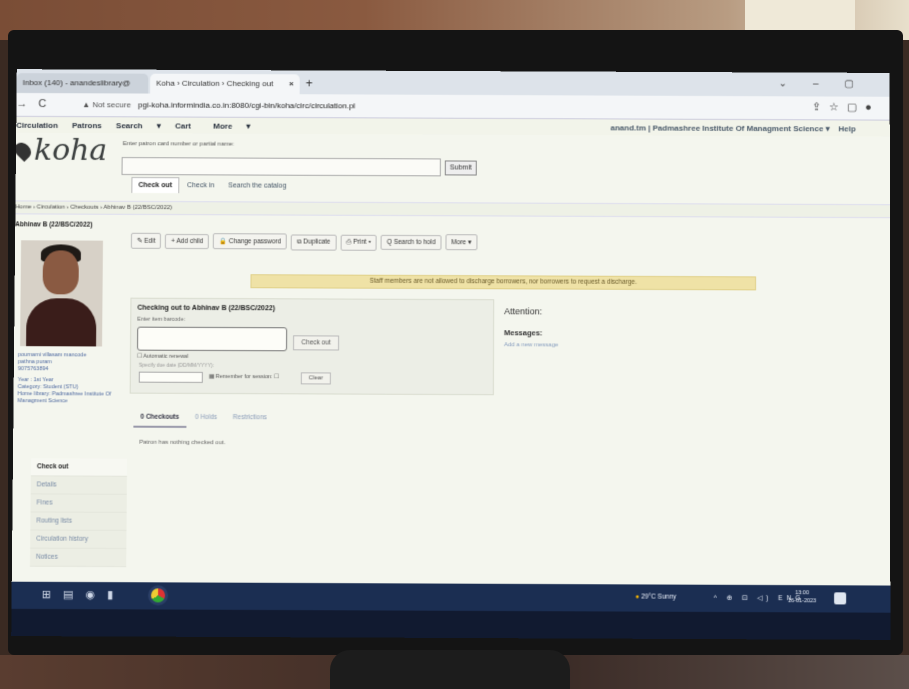  Describe the element at coordinates (78, 485) in the screenshot. I see `side-details: Details` at that location.